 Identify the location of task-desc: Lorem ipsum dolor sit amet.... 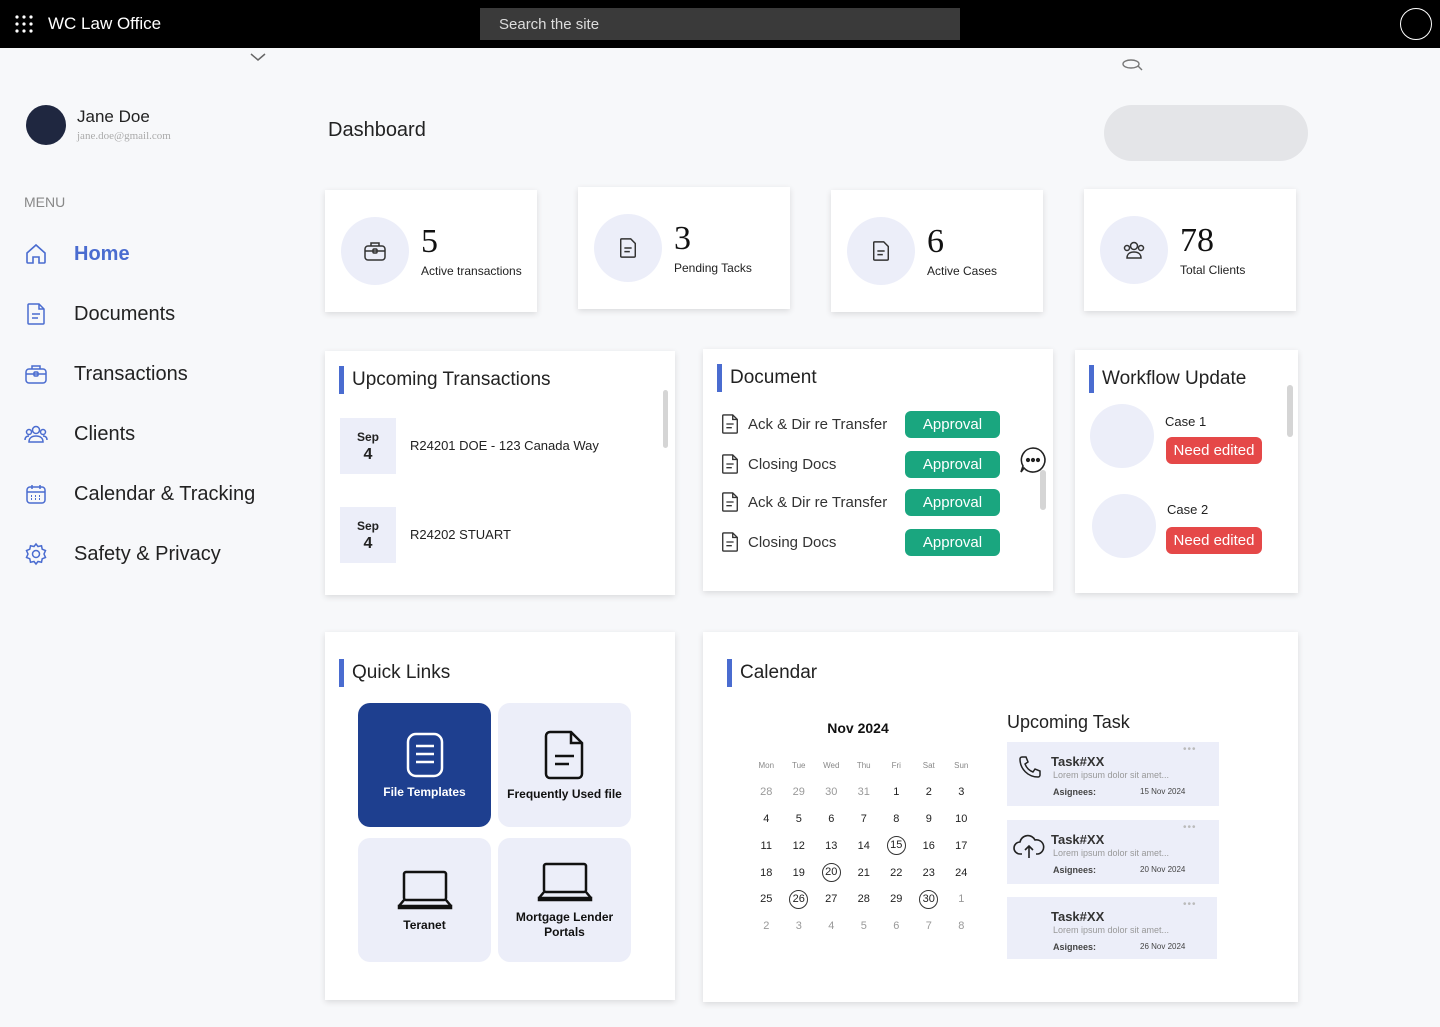
(1111, 930).